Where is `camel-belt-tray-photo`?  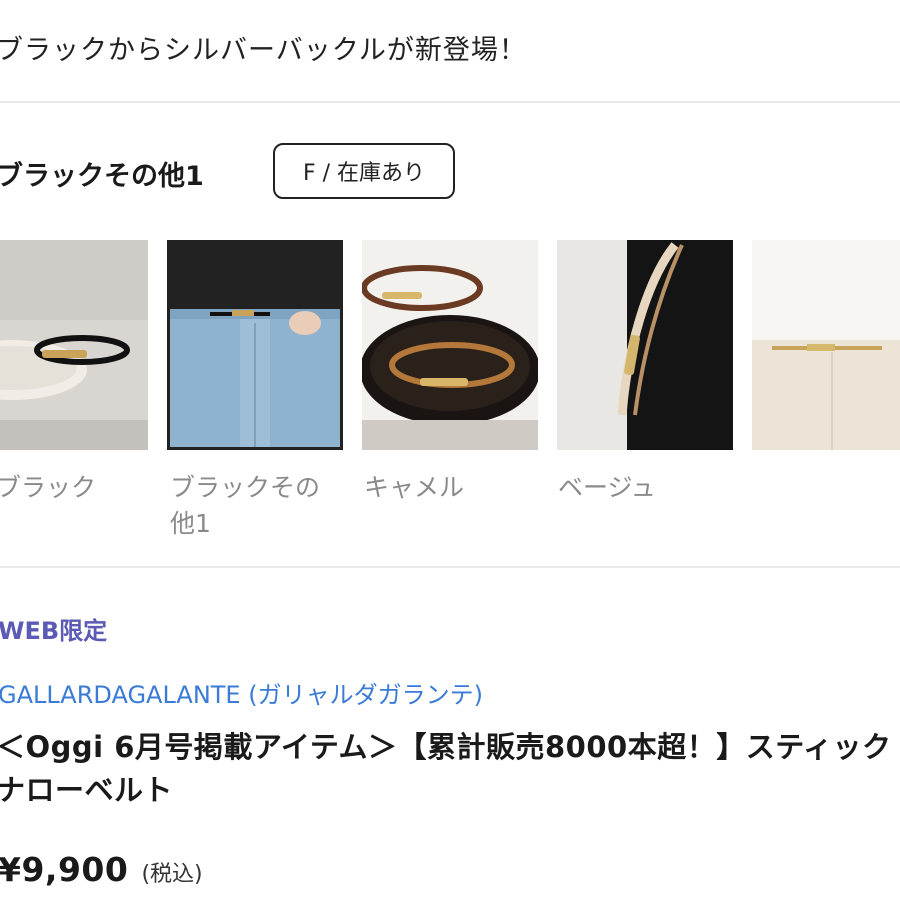
camel-belt-tray-photo is located at coordinates (450, 345).